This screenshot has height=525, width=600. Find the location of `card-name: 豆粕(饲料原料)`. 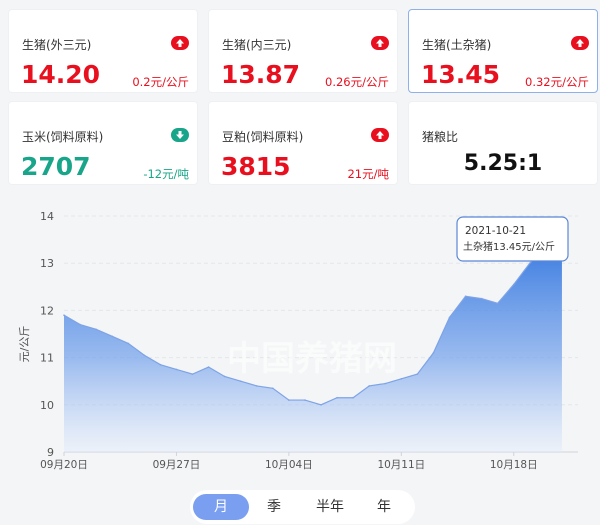

card-name: 豆粕(饲料原料) is located at coordinates (263, 137).